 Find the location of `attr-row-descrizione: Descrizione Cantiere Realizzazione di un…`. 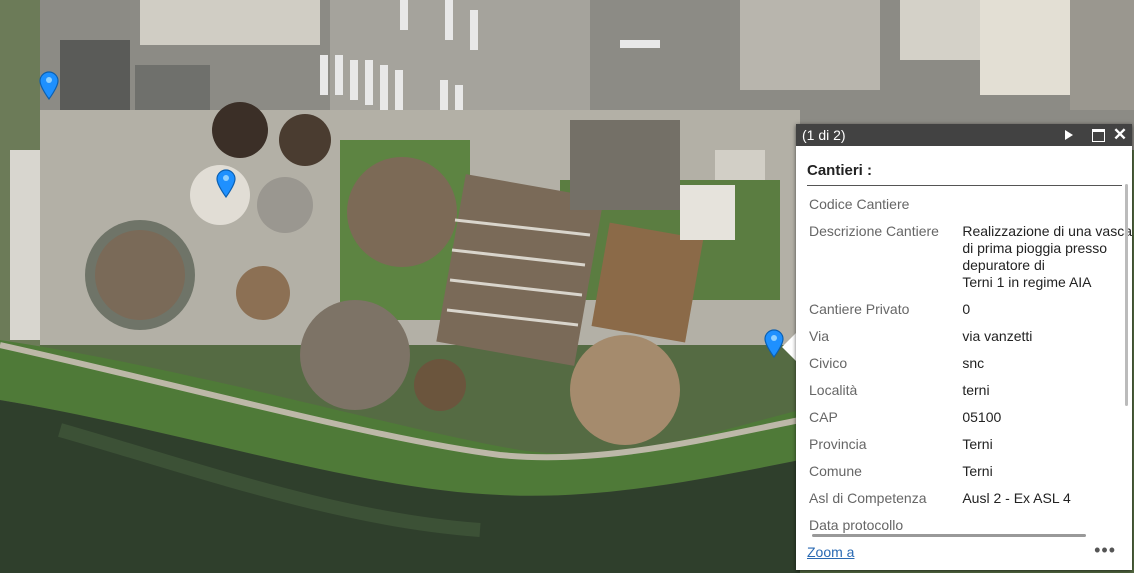

attr-row-descrizione: Descrizione Cantiere Realizzazione di un… is located at coordinates (970, 262).